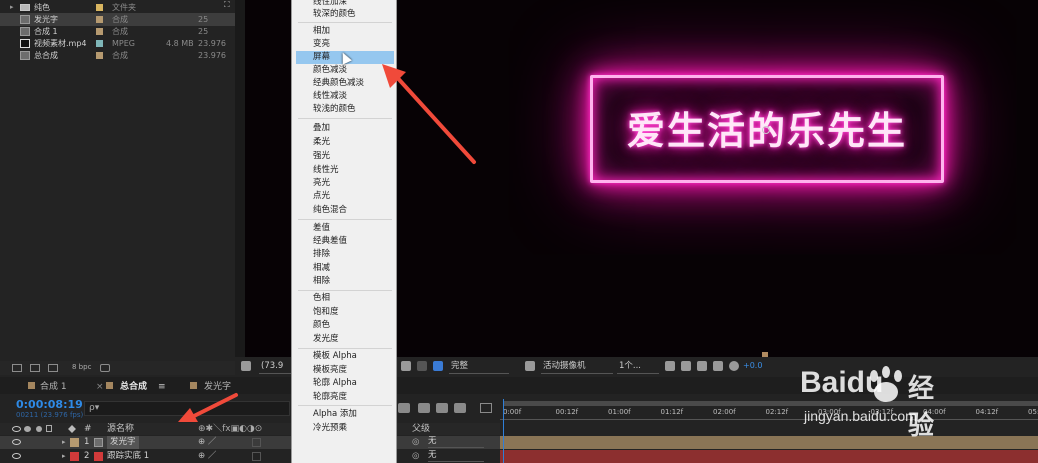 This screenshot has width=1038, height=463. I want to click on menu-item: 模板亮度, so click(345, 370).